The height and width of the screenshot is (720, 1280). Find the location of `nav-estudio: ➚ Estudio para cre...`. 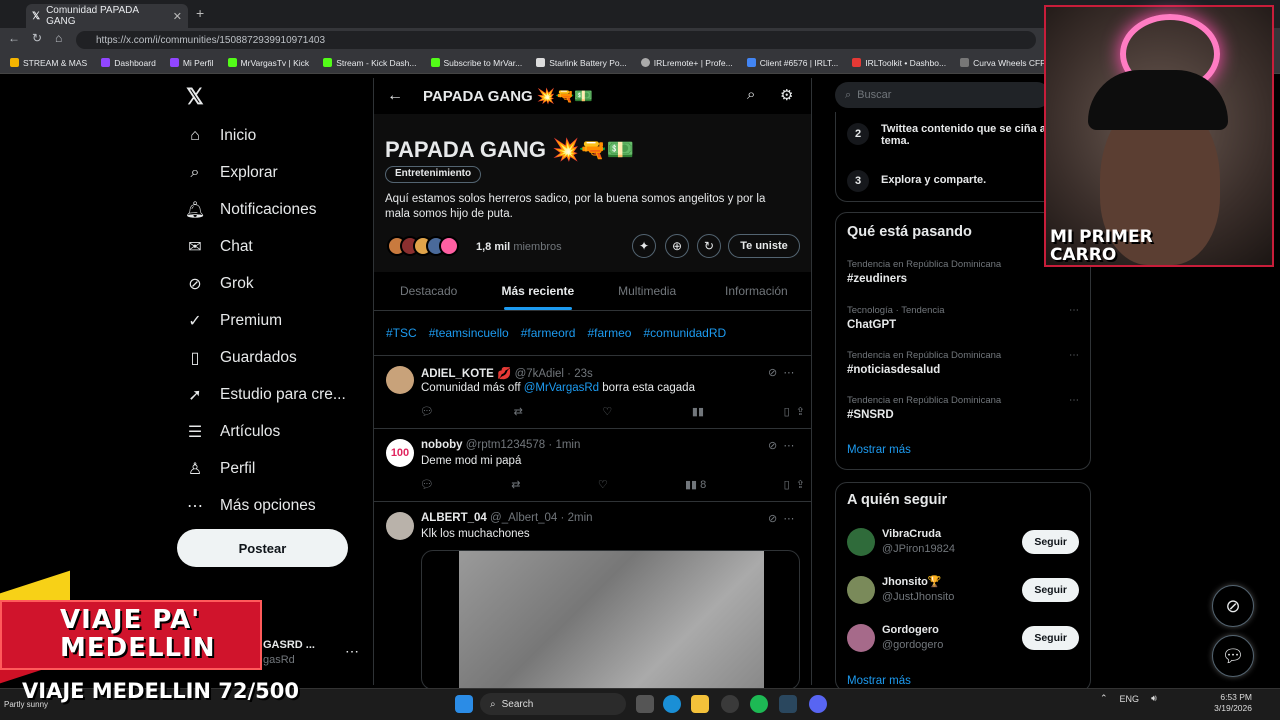

nav-estudio: ➚ Estudio para cre... is located at coordinates (266, 395).